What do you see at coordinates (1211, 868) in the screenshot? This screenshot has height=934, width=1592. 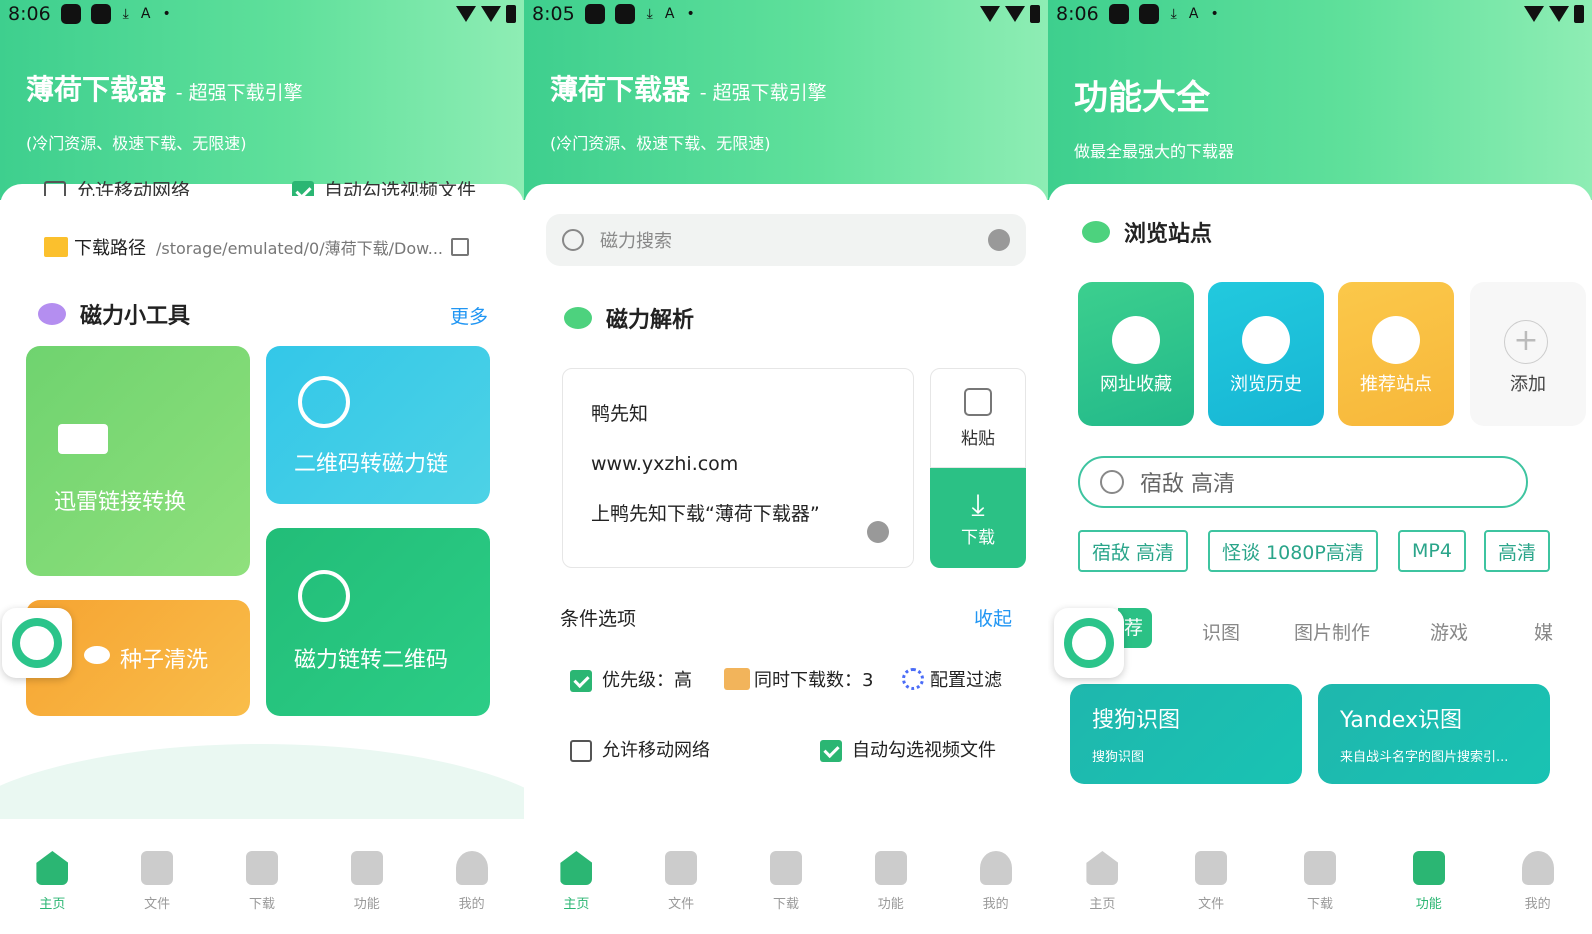 I see `file-icon` at bounding box center [1211, 868].